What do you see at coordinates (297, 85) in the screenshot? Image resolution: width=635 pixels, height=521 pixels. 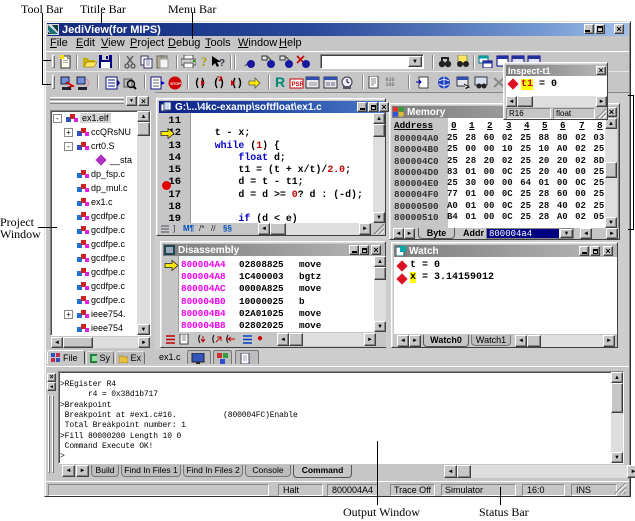 I see `svg-text: PSR` at bounding box center [297, 85].